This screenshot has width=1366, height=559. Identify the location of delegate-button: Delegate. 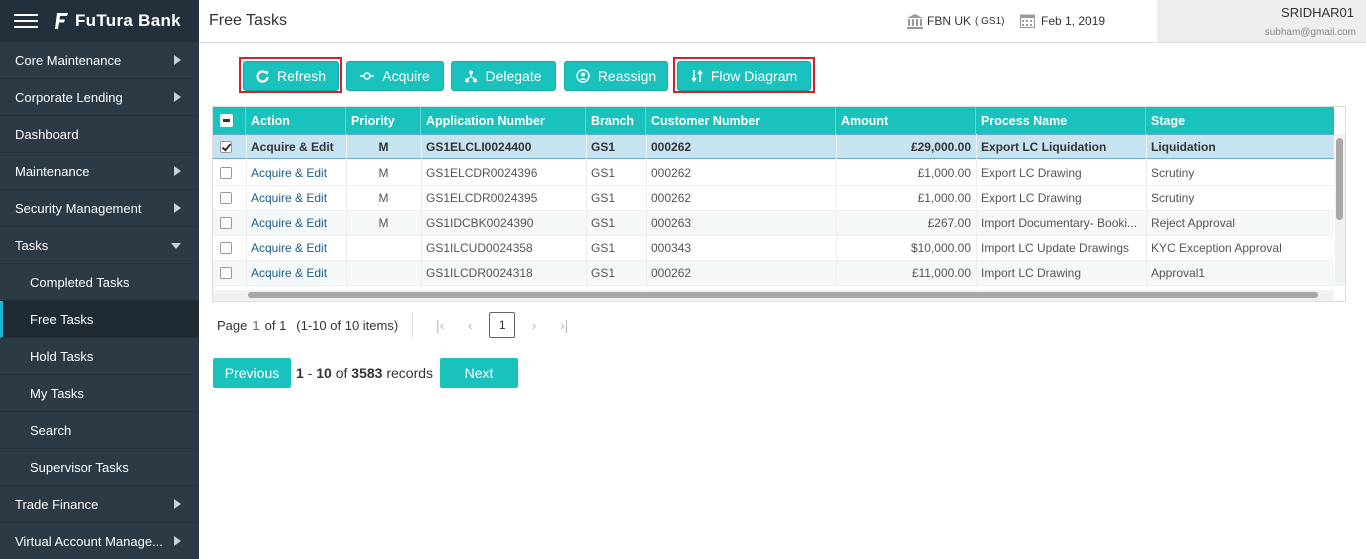
(503, 76).